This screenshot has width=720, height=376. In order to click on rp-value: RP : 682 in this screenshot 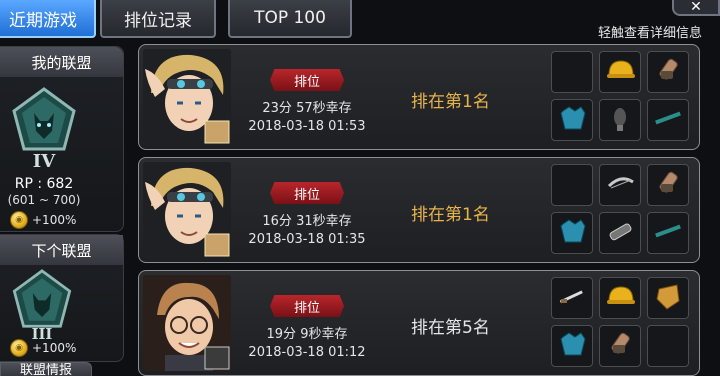, I will do `click(44, 184)`.